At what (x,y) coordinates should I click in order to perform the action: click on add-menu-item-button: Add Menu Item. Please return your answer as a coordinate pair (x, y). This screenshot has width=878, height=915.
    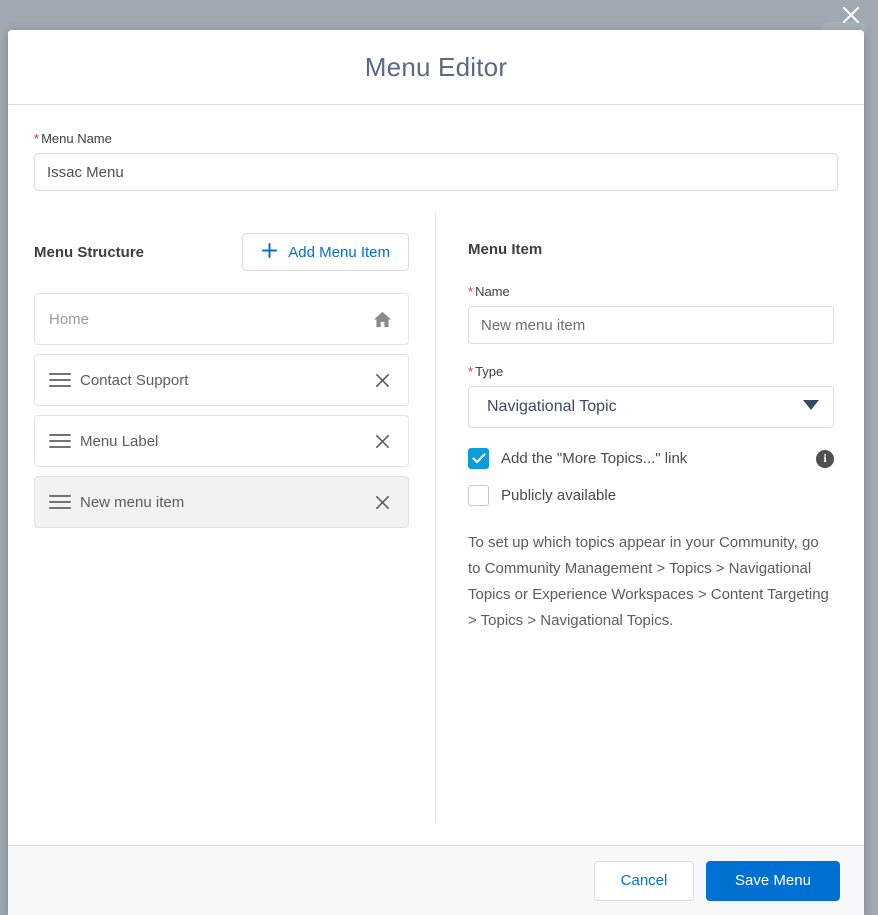
    Looking at the image, I should click on (325, 252).